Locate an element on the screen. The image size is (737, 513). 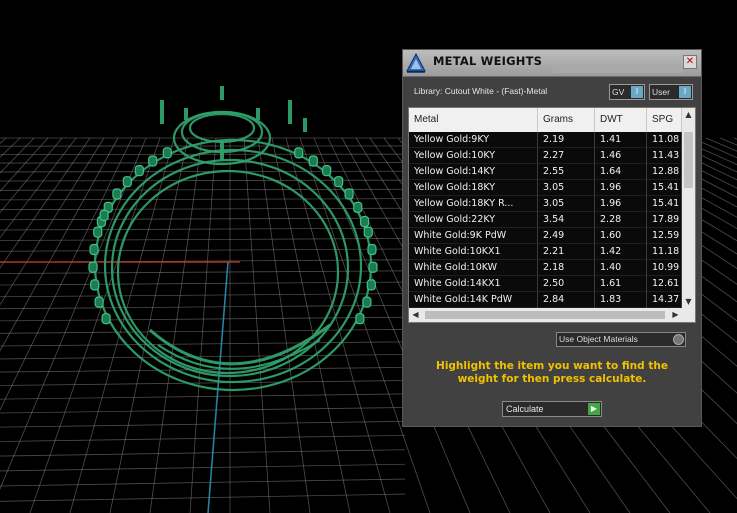
cell-metal: Yellow Gold:10KY is located at coordinates (473, 156).